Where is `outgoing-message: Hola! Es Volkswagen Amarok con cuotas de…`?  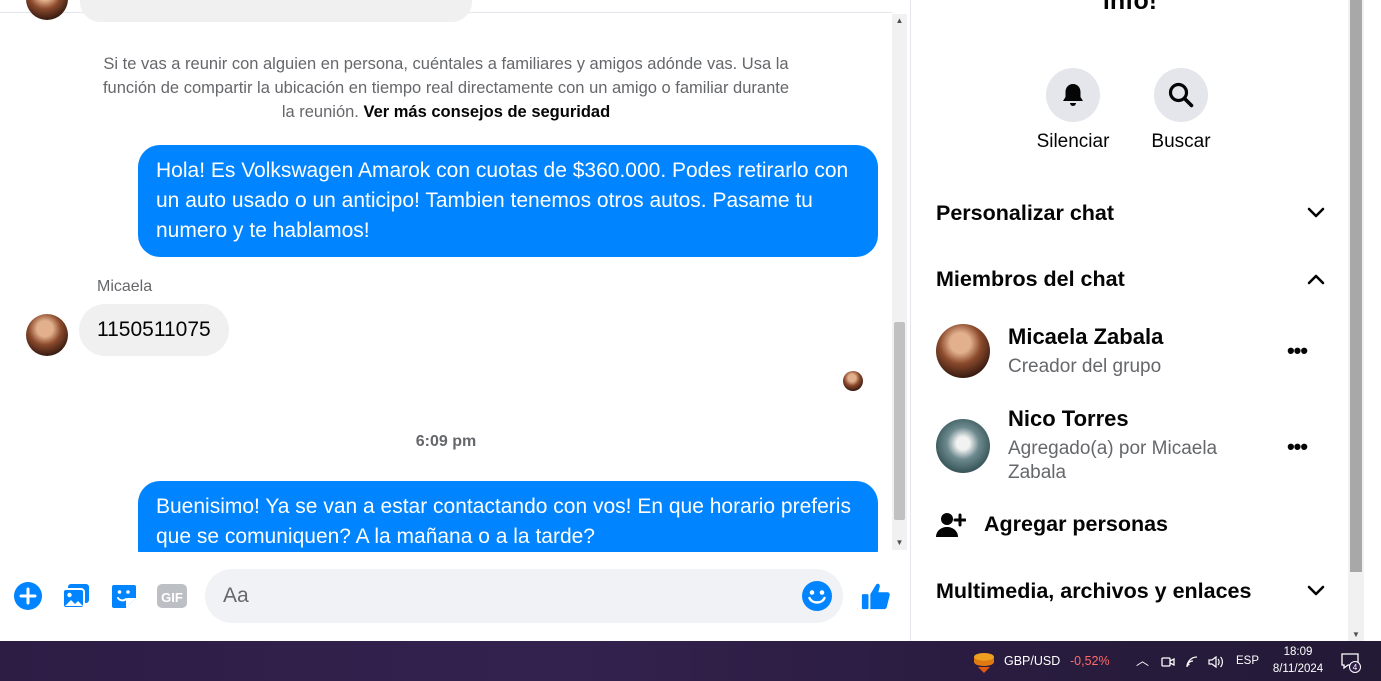 outgoing-message: Hola! Es Volkswagen Amarok con cuotas de… is located at coordinates (508, 201).